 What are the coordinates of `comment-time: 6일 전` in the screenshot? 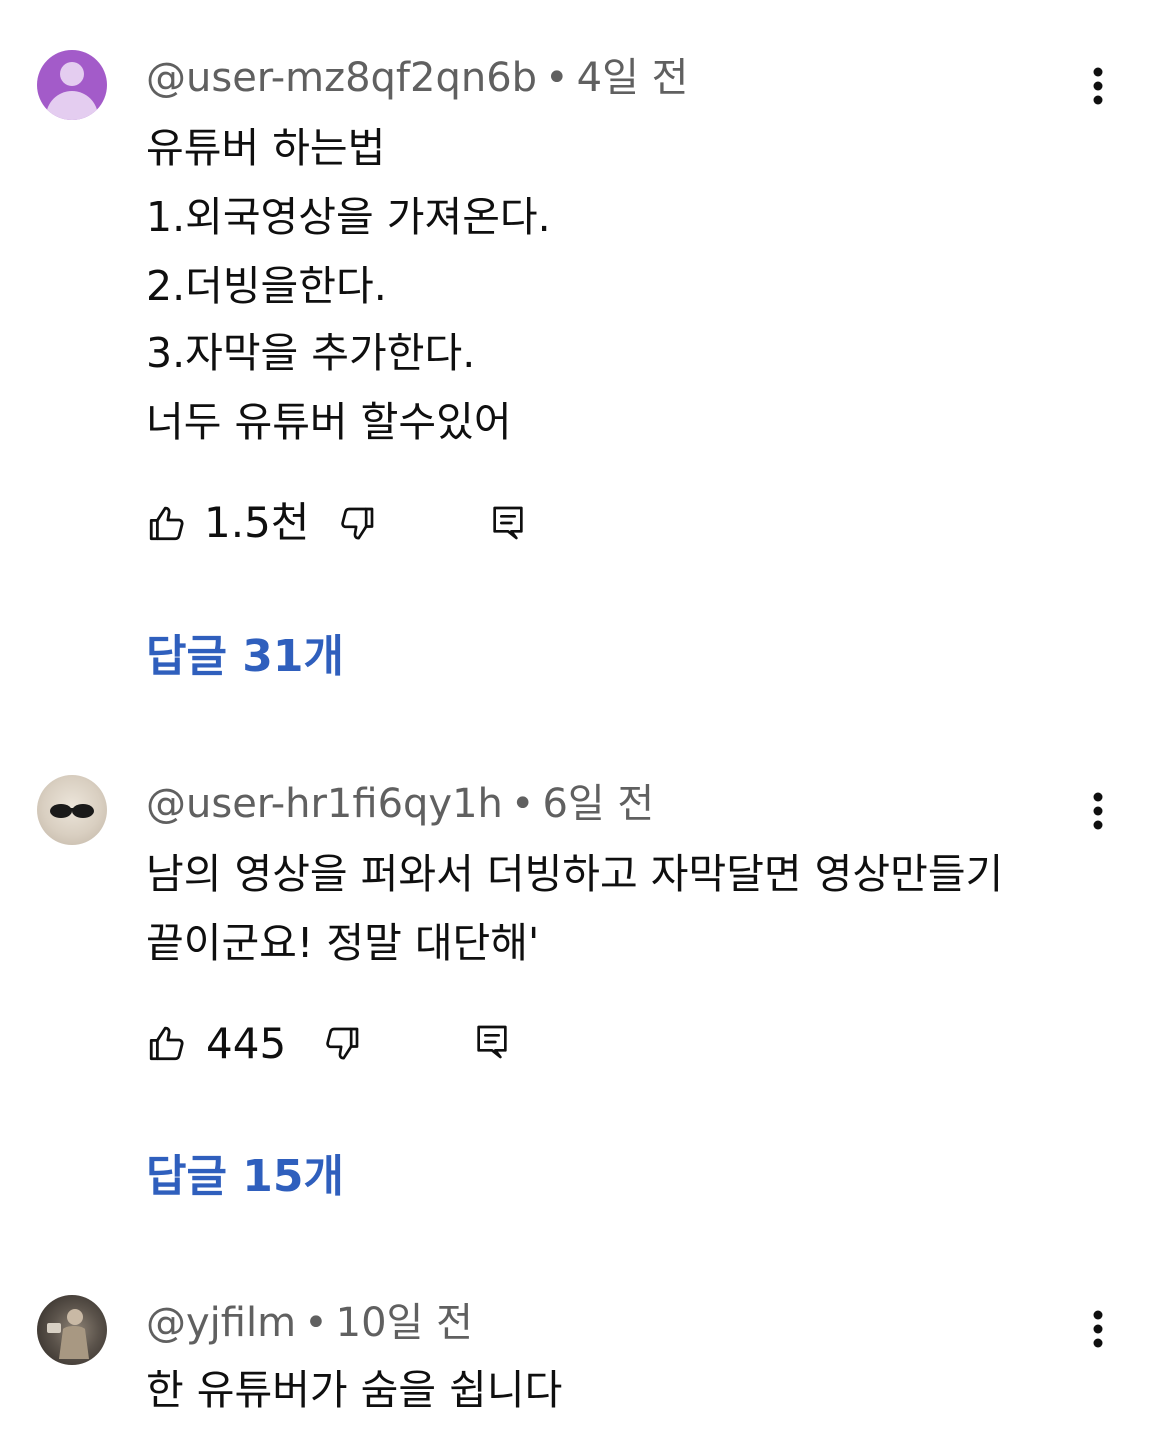 It's located at (598, 804).